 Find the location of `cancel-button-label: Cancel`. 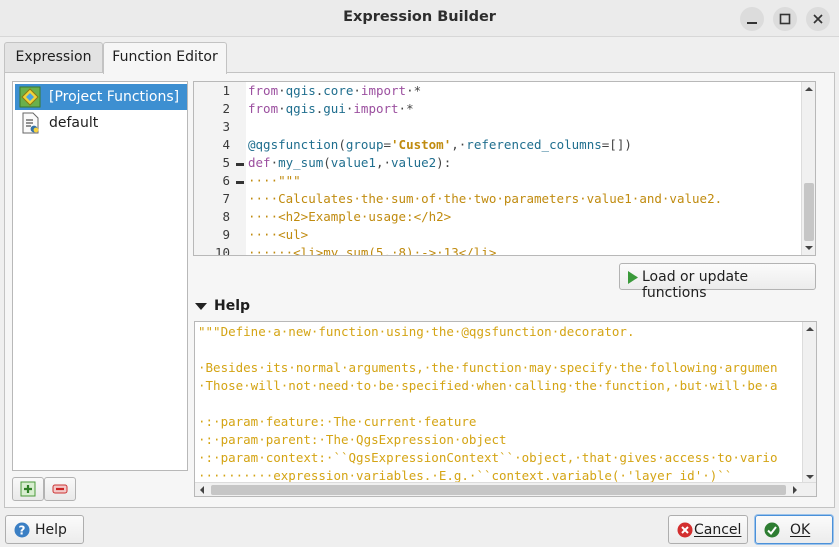

cancel-button-label: Cancel is located at coordinates (718, 530).